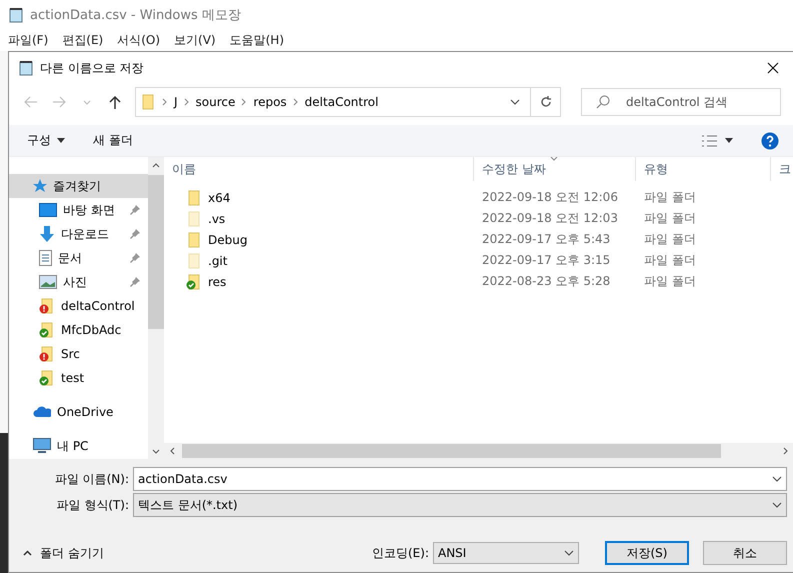  Describe the element at coordinates (515, 102) in the screenshot. I see `address-dropdown-icon` at that location.